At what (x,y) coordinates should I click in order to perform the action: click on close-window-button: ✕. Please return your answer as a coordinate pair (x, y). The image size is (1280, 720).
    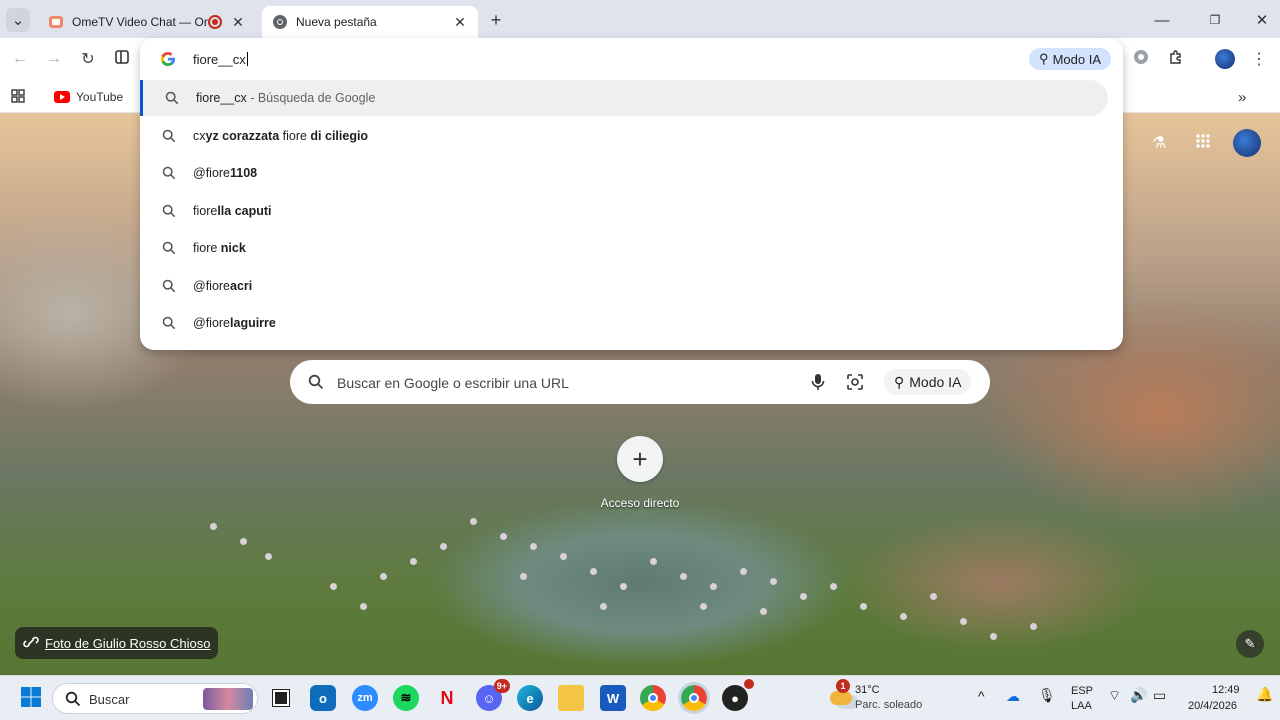
    Looking at the image, I should click on (1262, 20).